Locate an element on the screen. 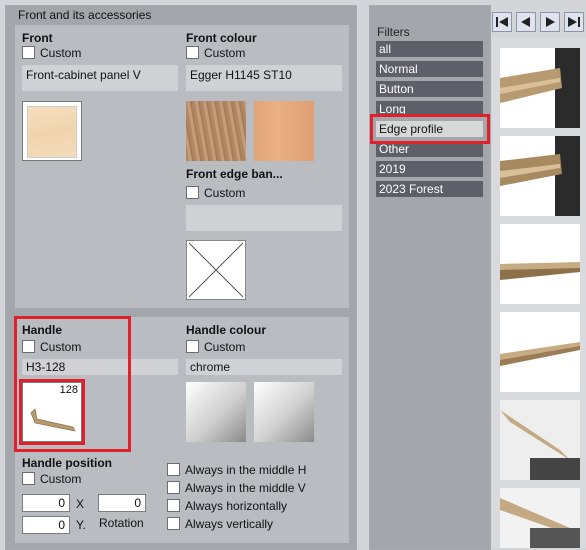 This screenshot has height=550, width=586. option-middle-v-label: Always in the middle V is located at coordinates (245, 488).